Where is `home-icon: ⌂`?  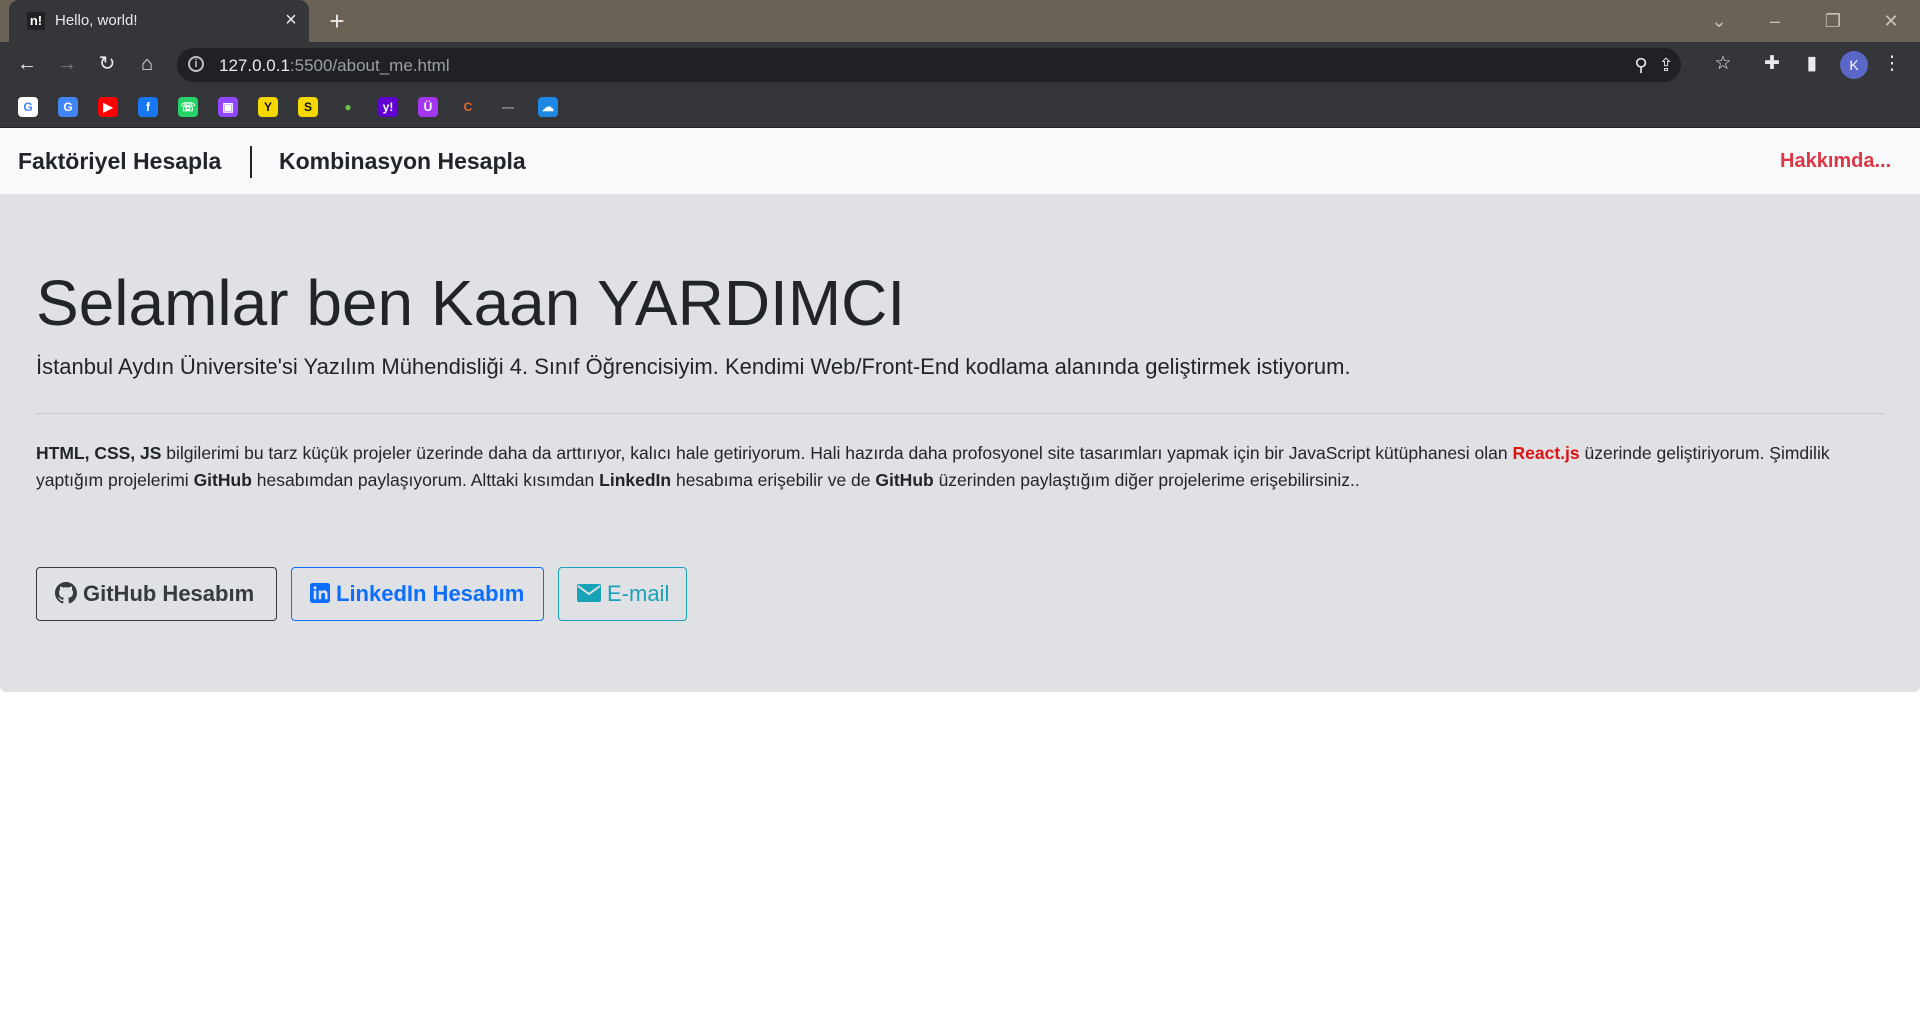 home-icon: ⌂ is located at coordinates (147, 64).